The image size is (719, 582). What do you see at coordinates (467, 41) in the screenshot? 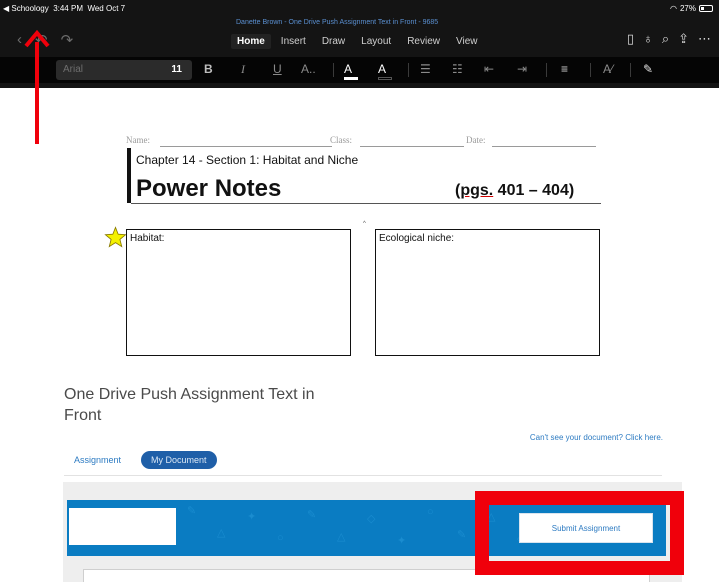
I see `tab-view: View` at bounding box center [467, 41].